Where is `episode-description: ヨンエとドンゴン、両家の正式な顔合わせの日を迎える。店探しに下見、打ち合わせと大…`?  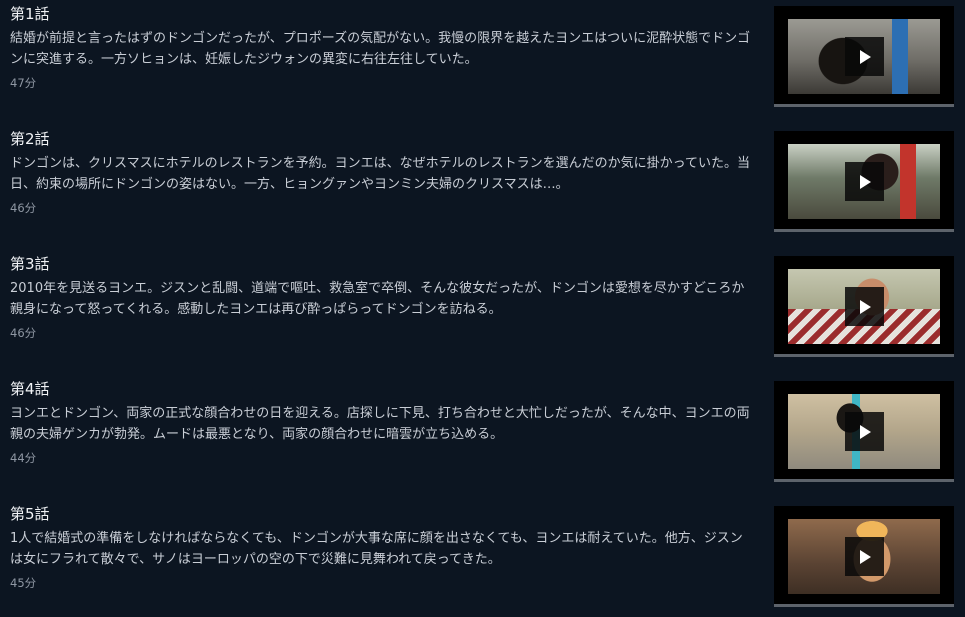 episode-description: ヨンエとドンゴン、両家の正式な顔合わせの日を迎える。店探しに下見、打ち合わせと大… is located at coordinates (380, 424).